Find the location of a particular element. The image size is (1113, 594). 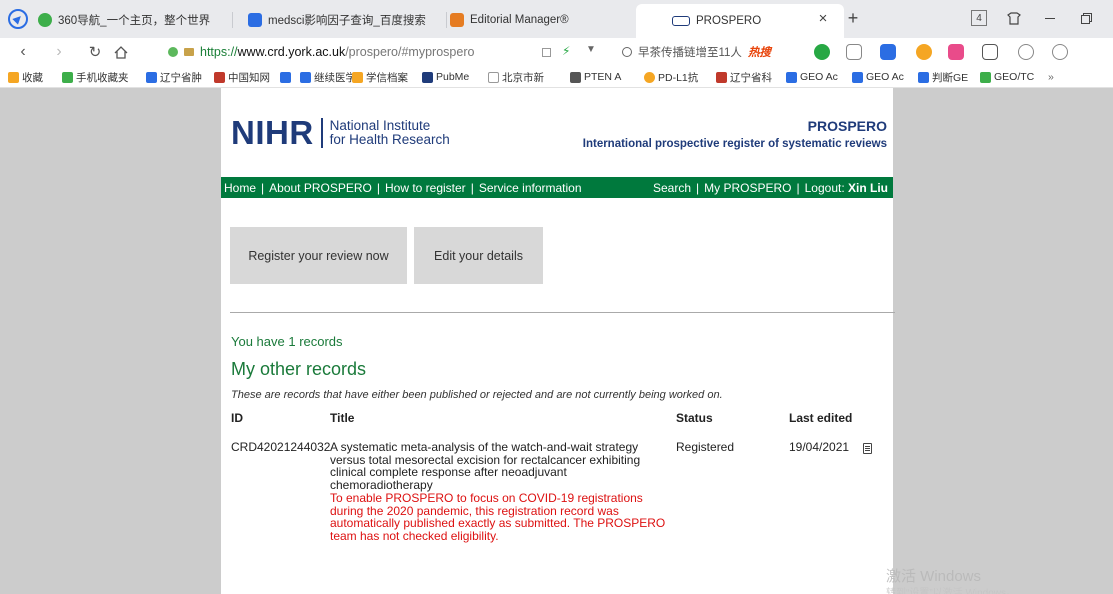

skin-icon is located at coordinates (1014, 18).